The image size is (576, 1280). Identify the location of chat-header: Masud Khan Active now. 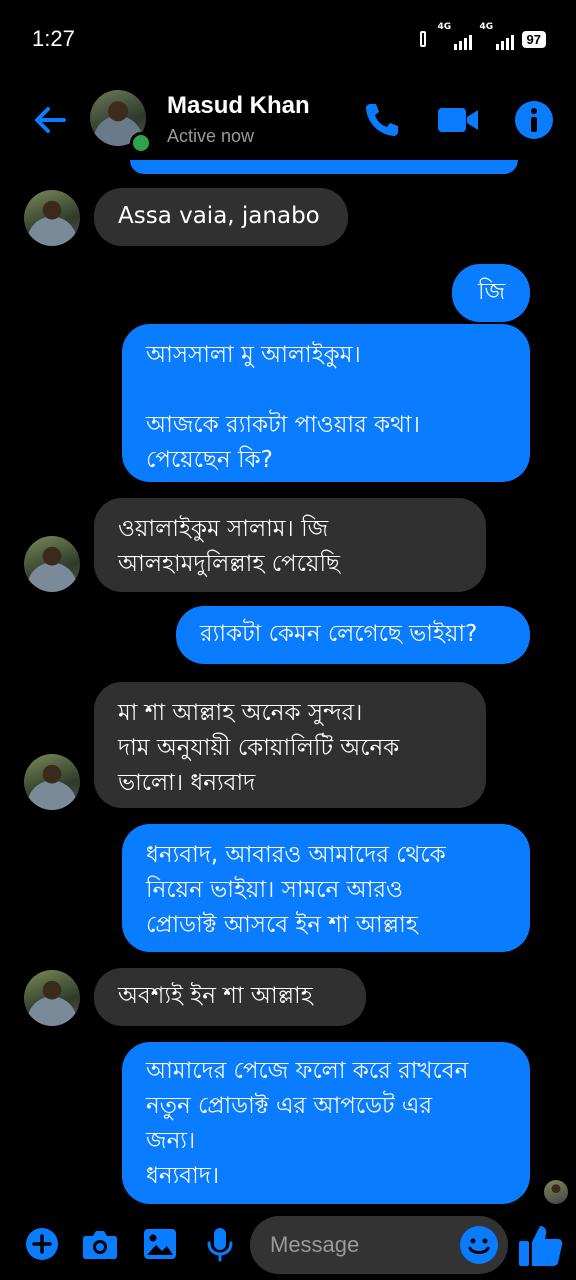
(288, 124).